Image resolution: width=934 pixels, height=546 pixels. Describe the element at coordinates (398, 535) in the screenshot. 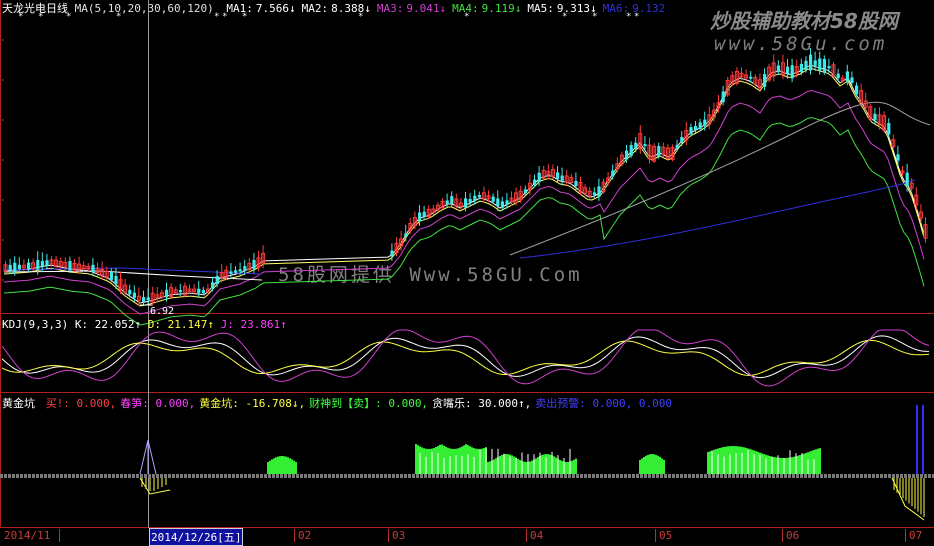

I see `x-label-03: 03` at that location.